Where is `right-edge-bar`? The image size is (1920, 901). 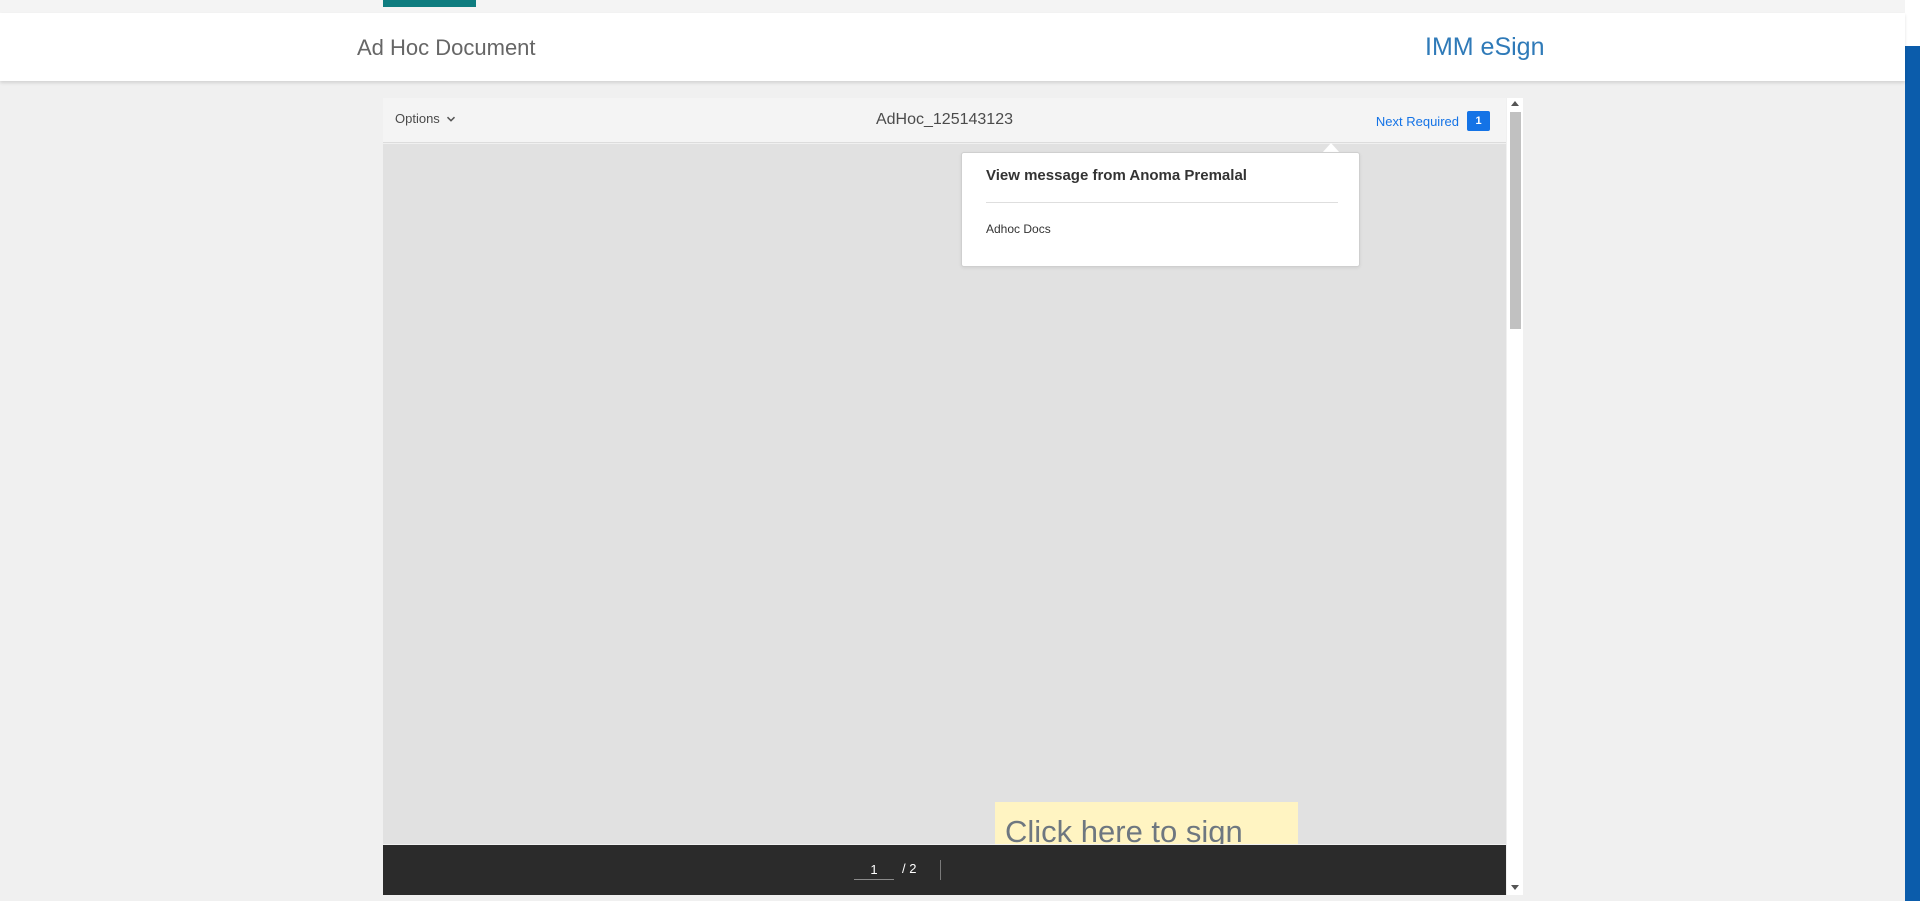 right-edge-bar is located at coordinates (1912, 473).